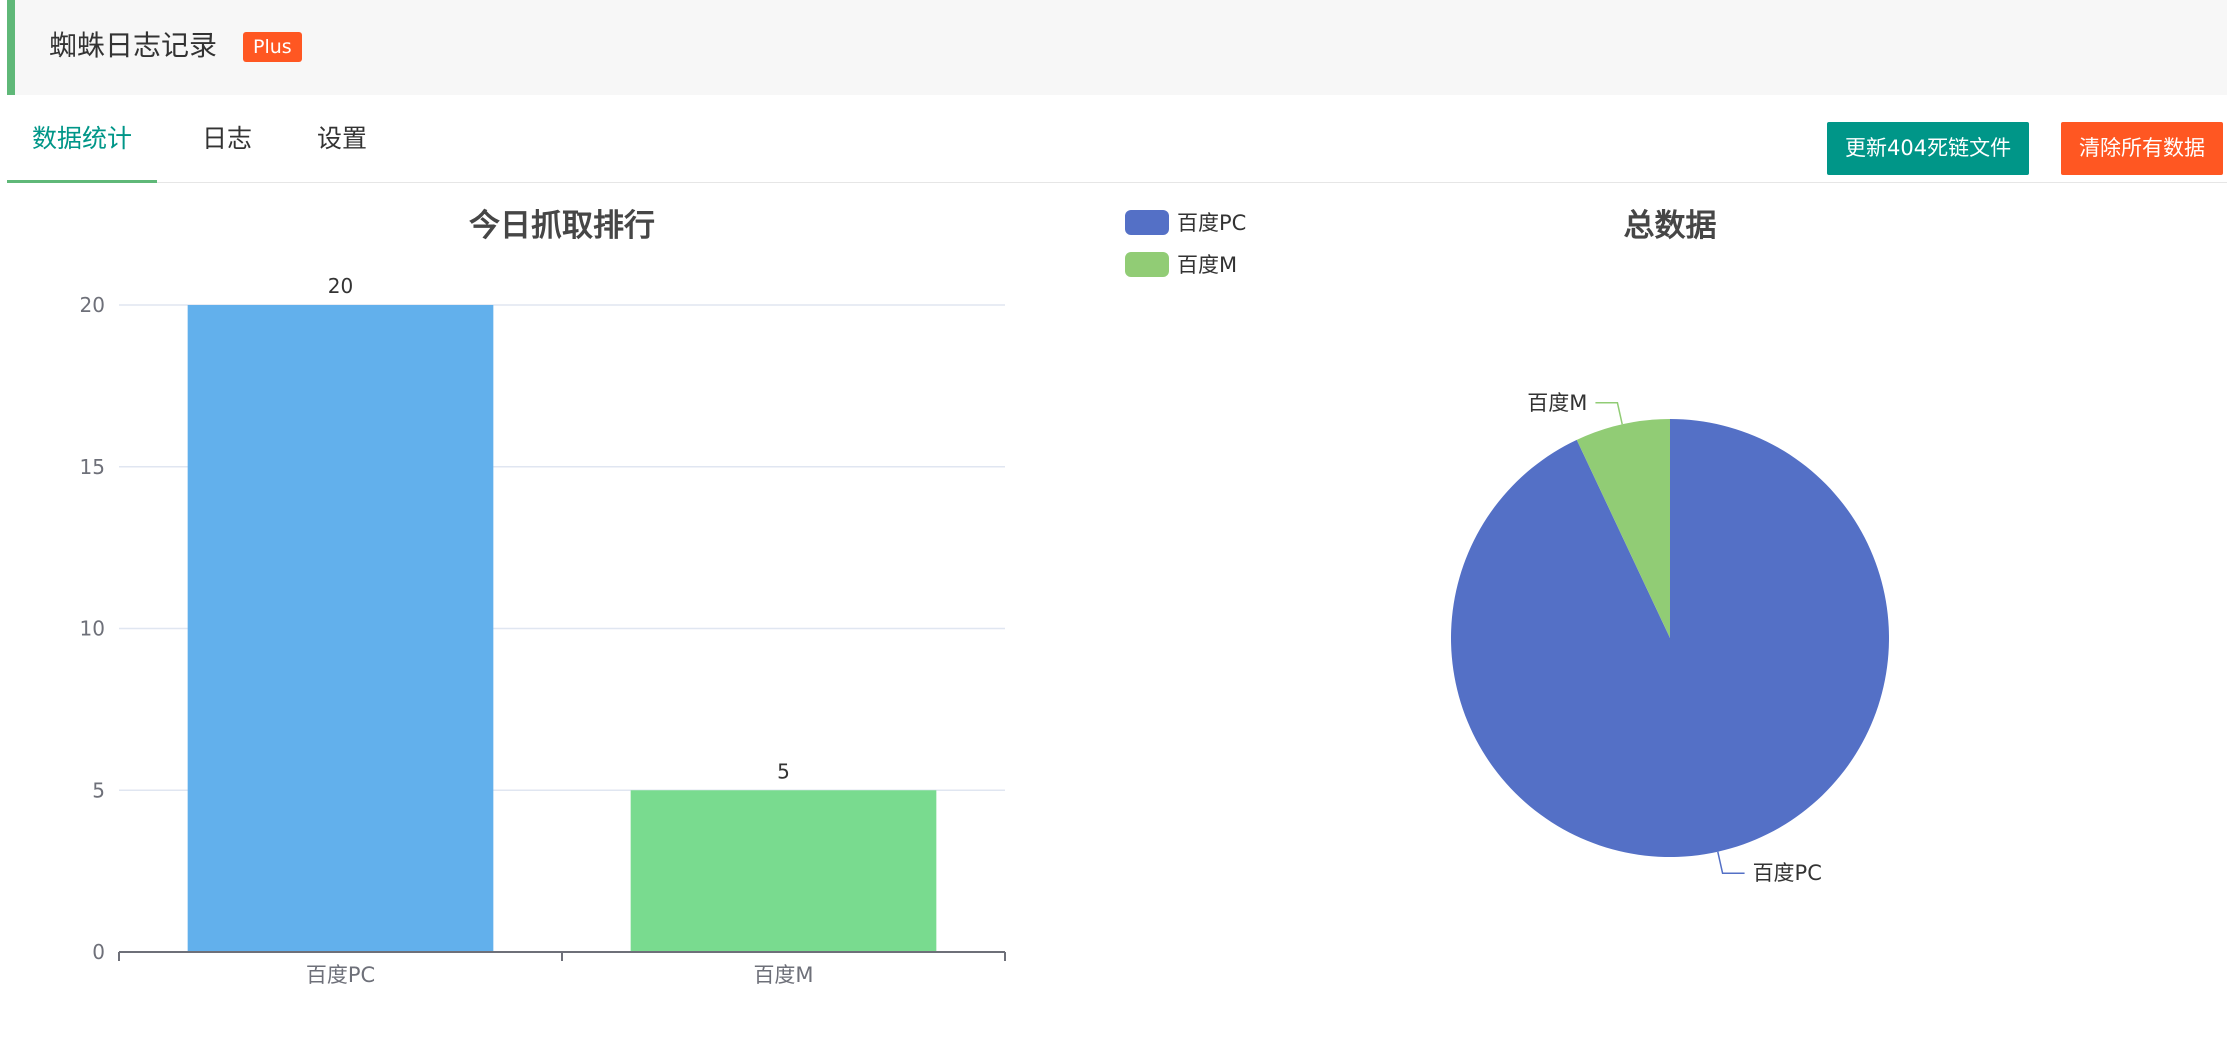  What do you see at coordinates (92, 467) in the screenshot?
I see `y-tick-label: 15` at bounding box center [92, 467].